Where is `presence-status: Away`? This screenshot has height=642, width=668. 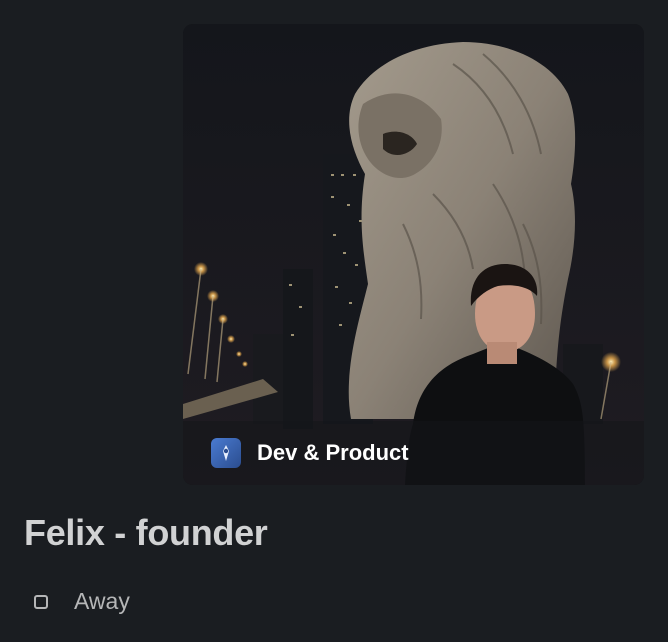 presence-status: Away is located at coordinates (82, 601).